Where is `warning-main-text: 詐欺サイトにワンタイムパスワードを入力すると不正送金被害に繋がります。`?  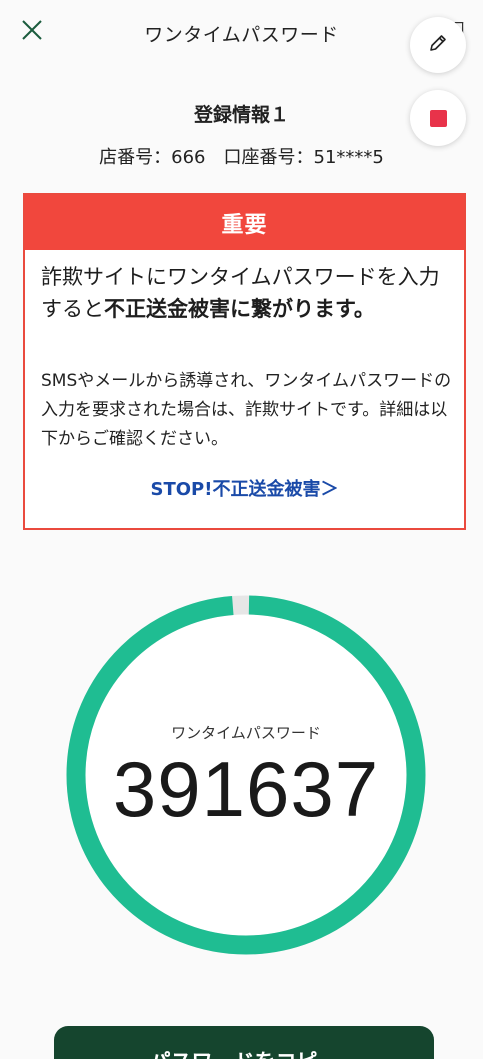 warning-main-text: 詐欺サイトにワンタイムパスワードを入力すると不正送金被害に繋がります。 is located at coordinates (248, 293).